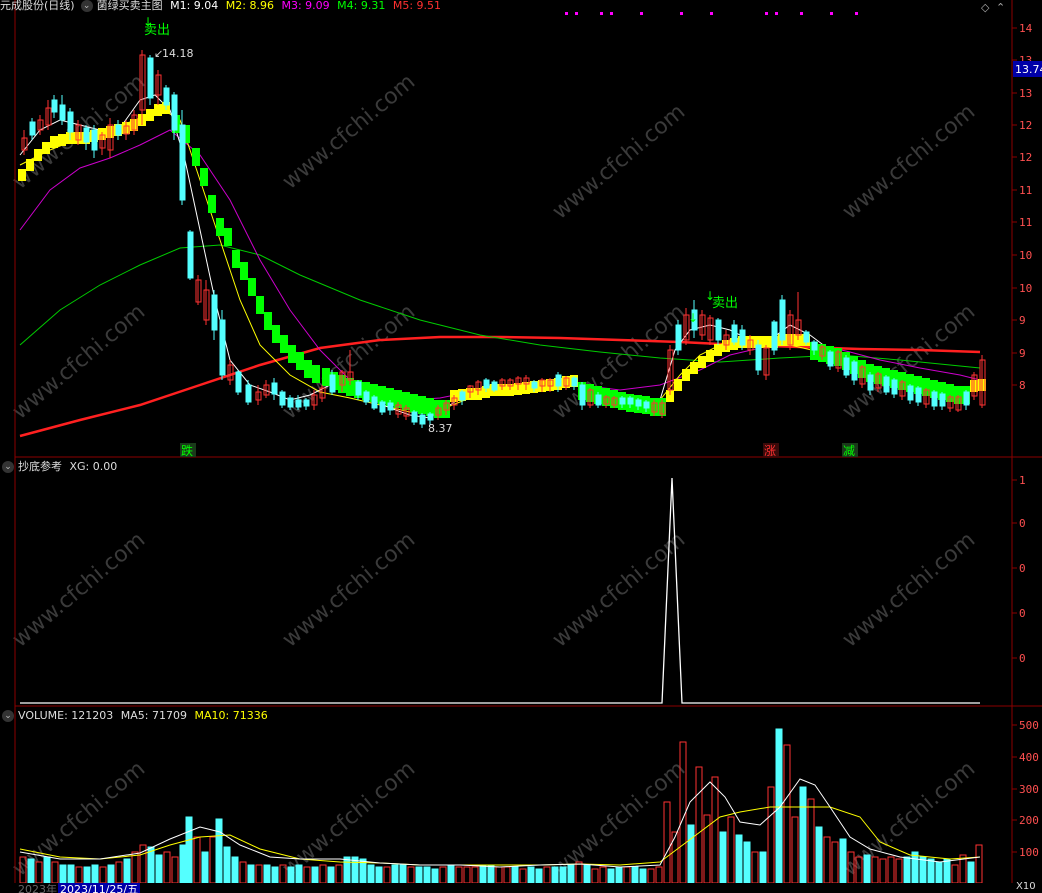 This screenshot has width=1042, height=893. I want to click on ma-label-m1: M1: 9.04, so click(194, 6).